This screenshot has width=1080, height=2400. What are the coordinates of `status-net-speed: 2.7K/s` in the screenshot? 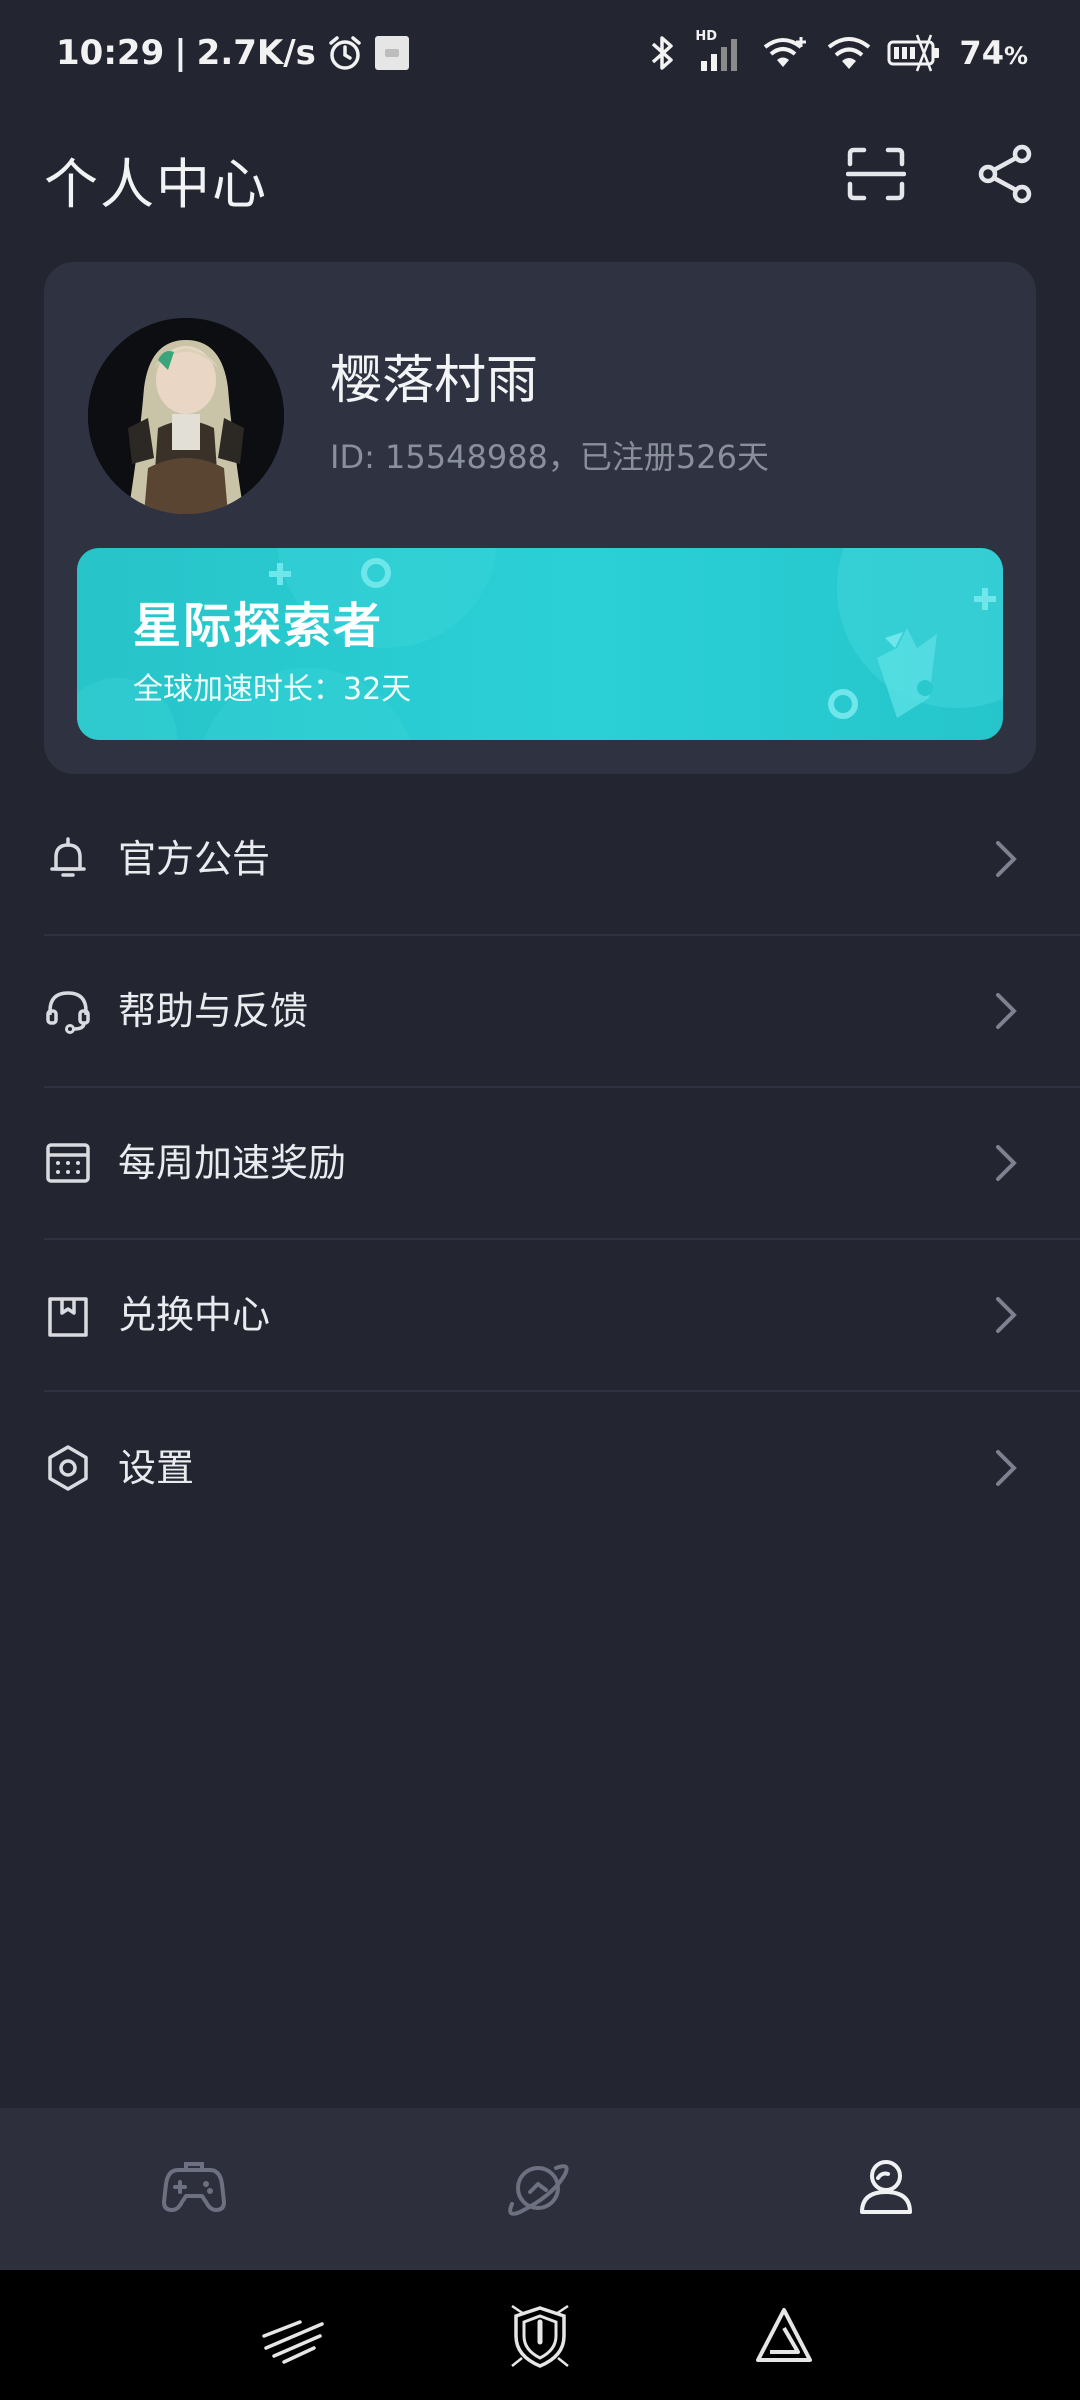 It's located at (256, 53).